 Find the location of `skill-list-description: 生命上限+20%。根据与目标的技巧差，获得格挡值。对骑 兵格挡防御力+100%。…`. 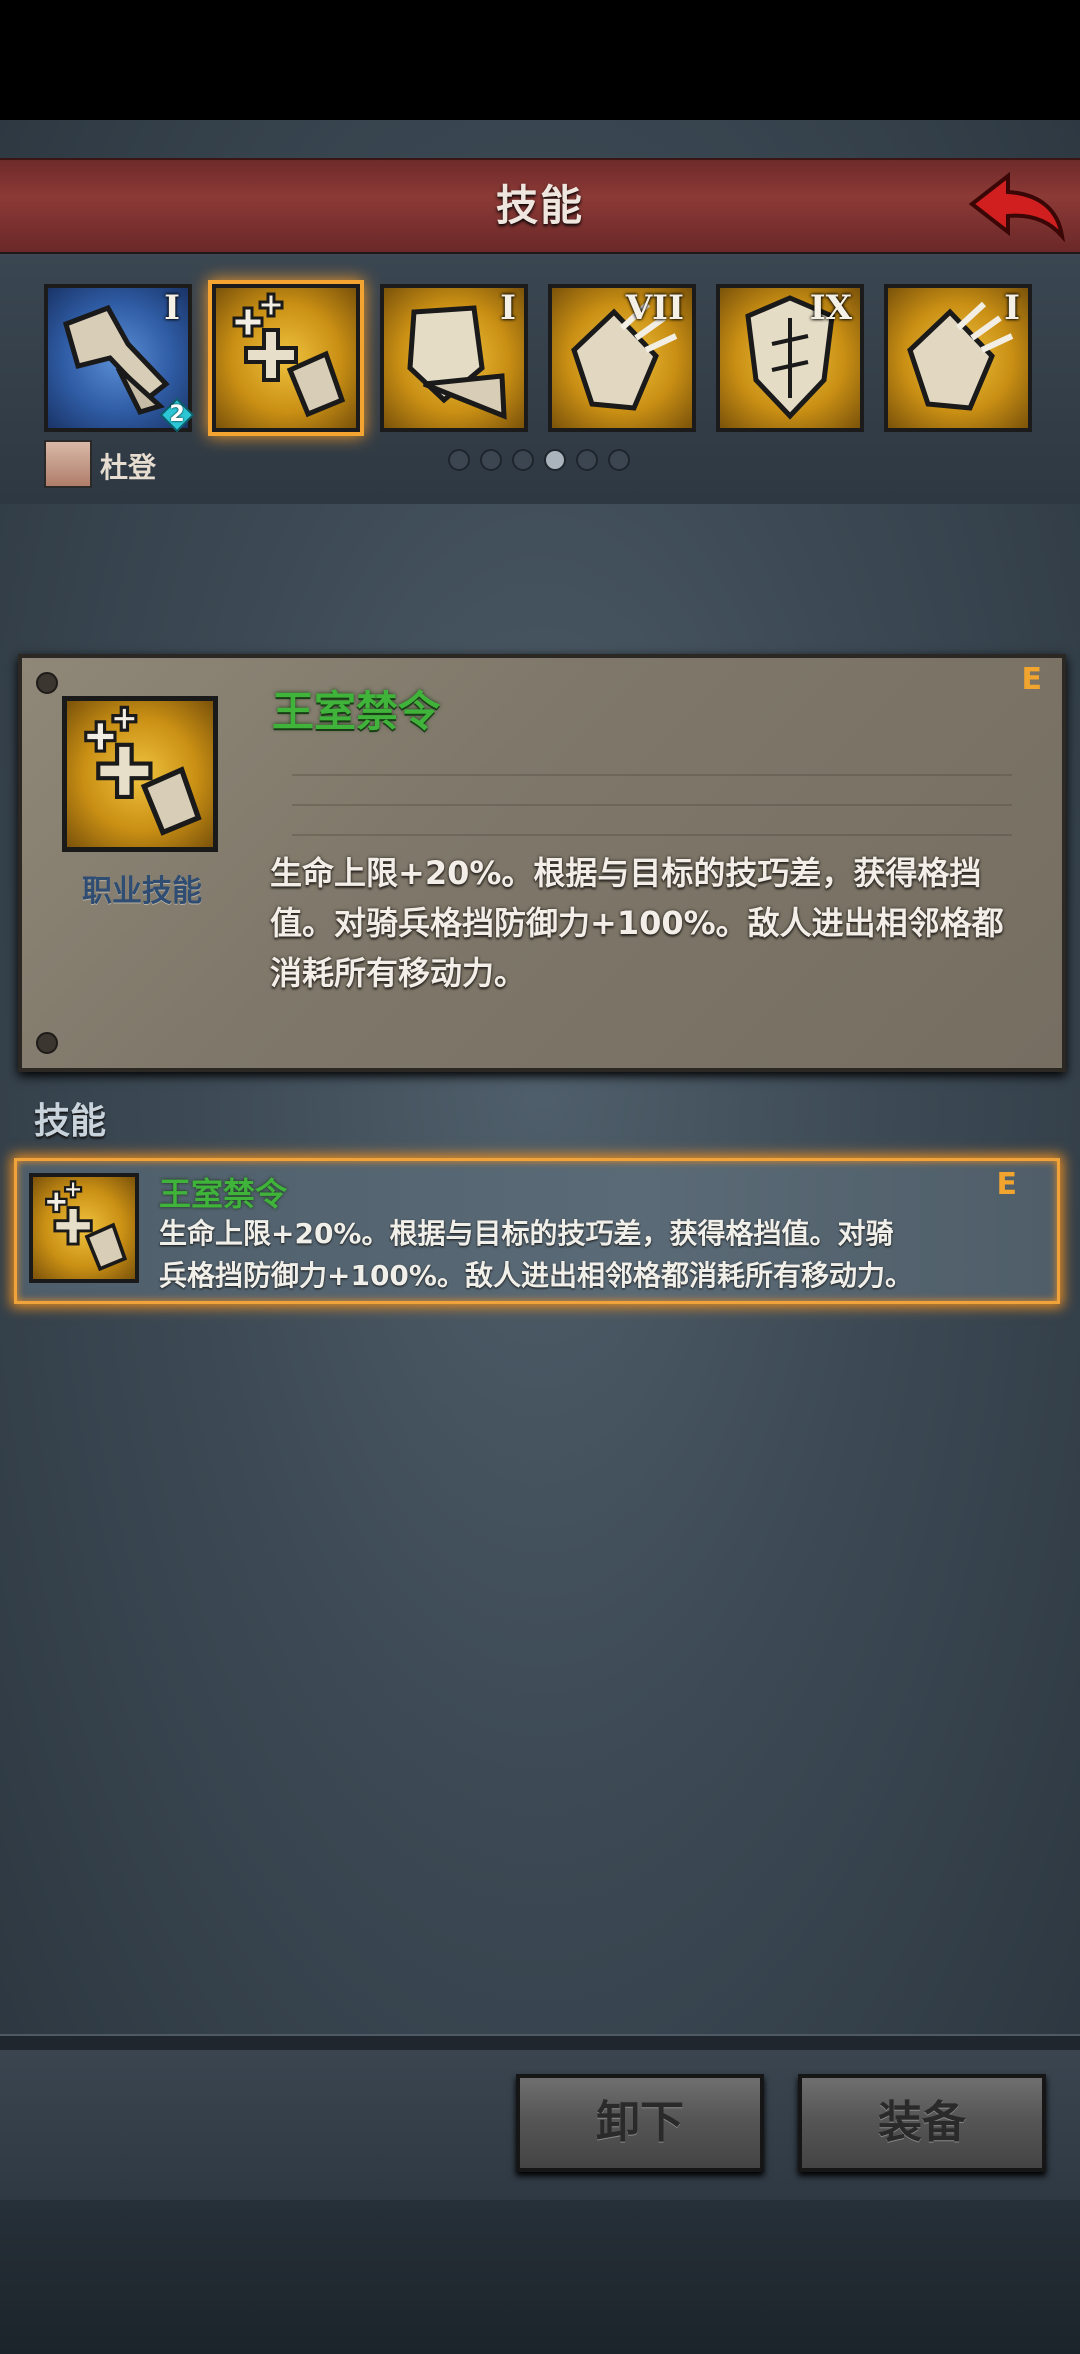

skill-list-description: 生命上限+20%。根据与目标的技巧差，获得格挡值。对骑 兵格挡防御力+100%。… is located at coordinates (589, 1255).